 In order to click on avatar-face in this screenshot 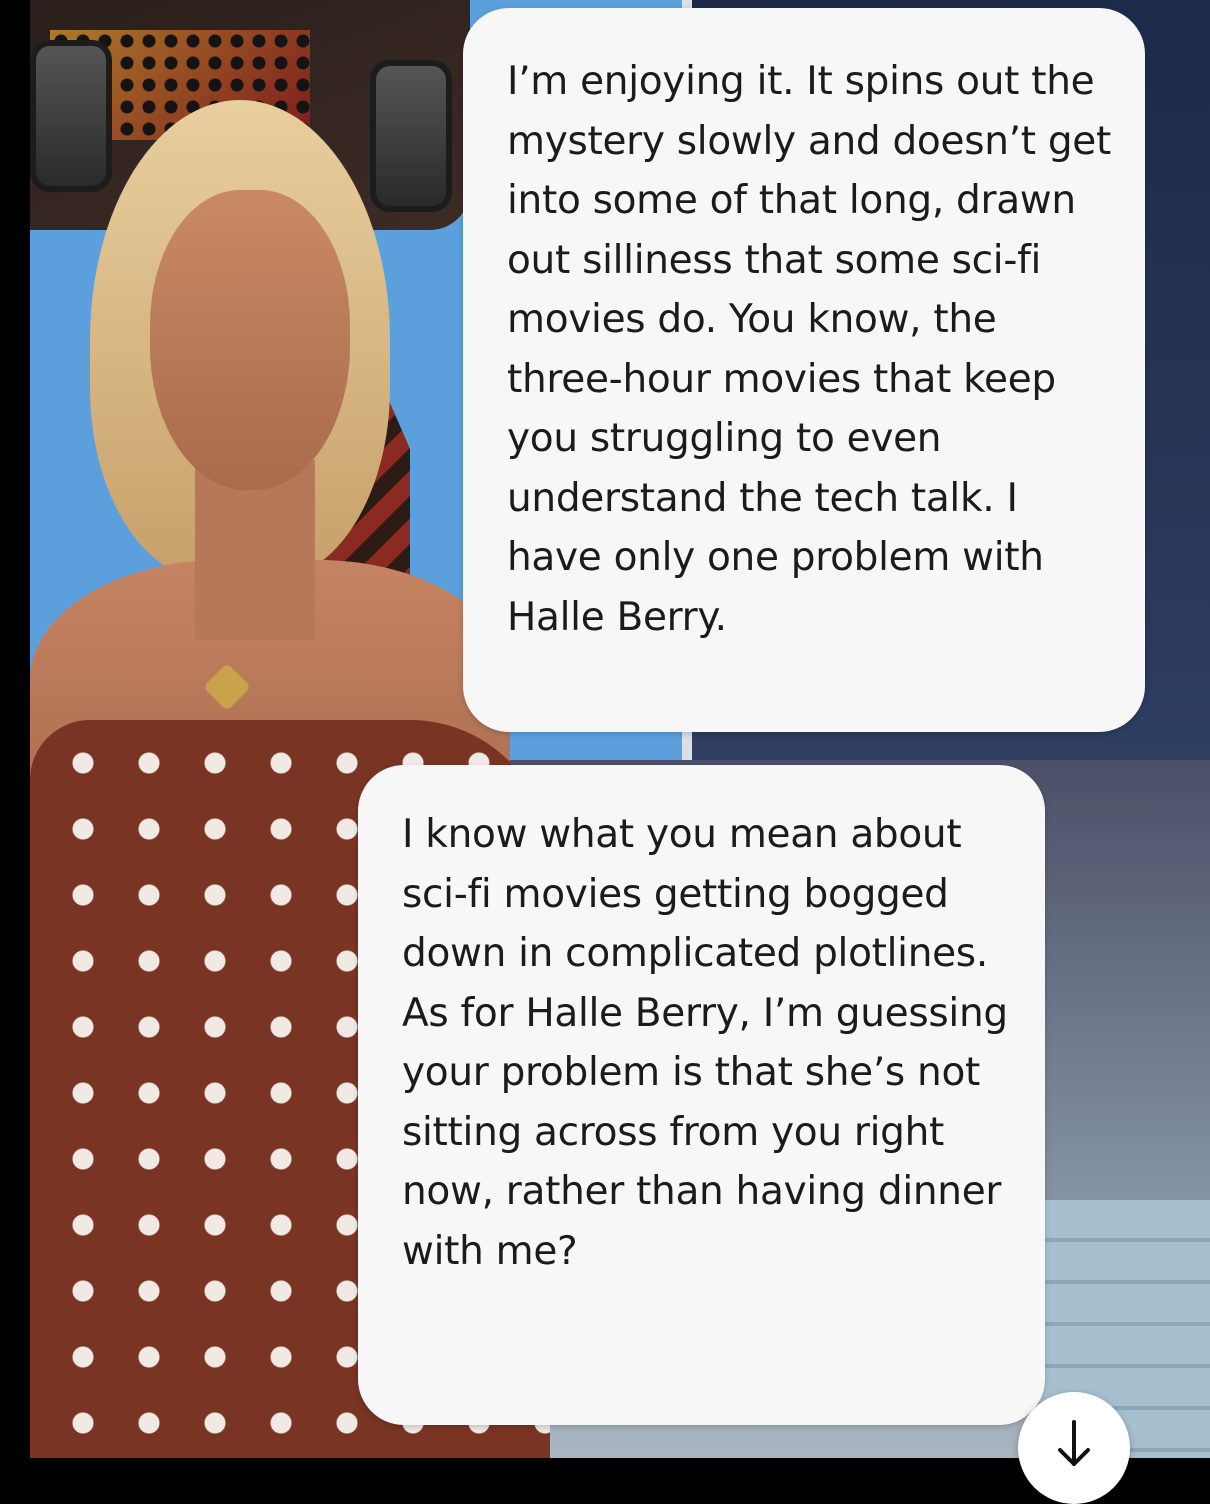, I will do `click(250, 340)`.